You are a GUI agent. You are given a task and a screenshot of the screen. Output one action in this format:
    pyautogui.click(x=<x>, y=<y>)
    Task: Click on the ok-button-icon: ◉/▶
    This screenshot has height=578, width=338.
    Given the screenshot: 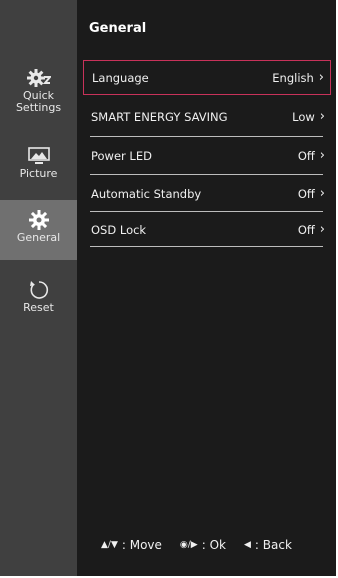 What is the action you would take?
    pyautogui.click(x=188, y=545)
    